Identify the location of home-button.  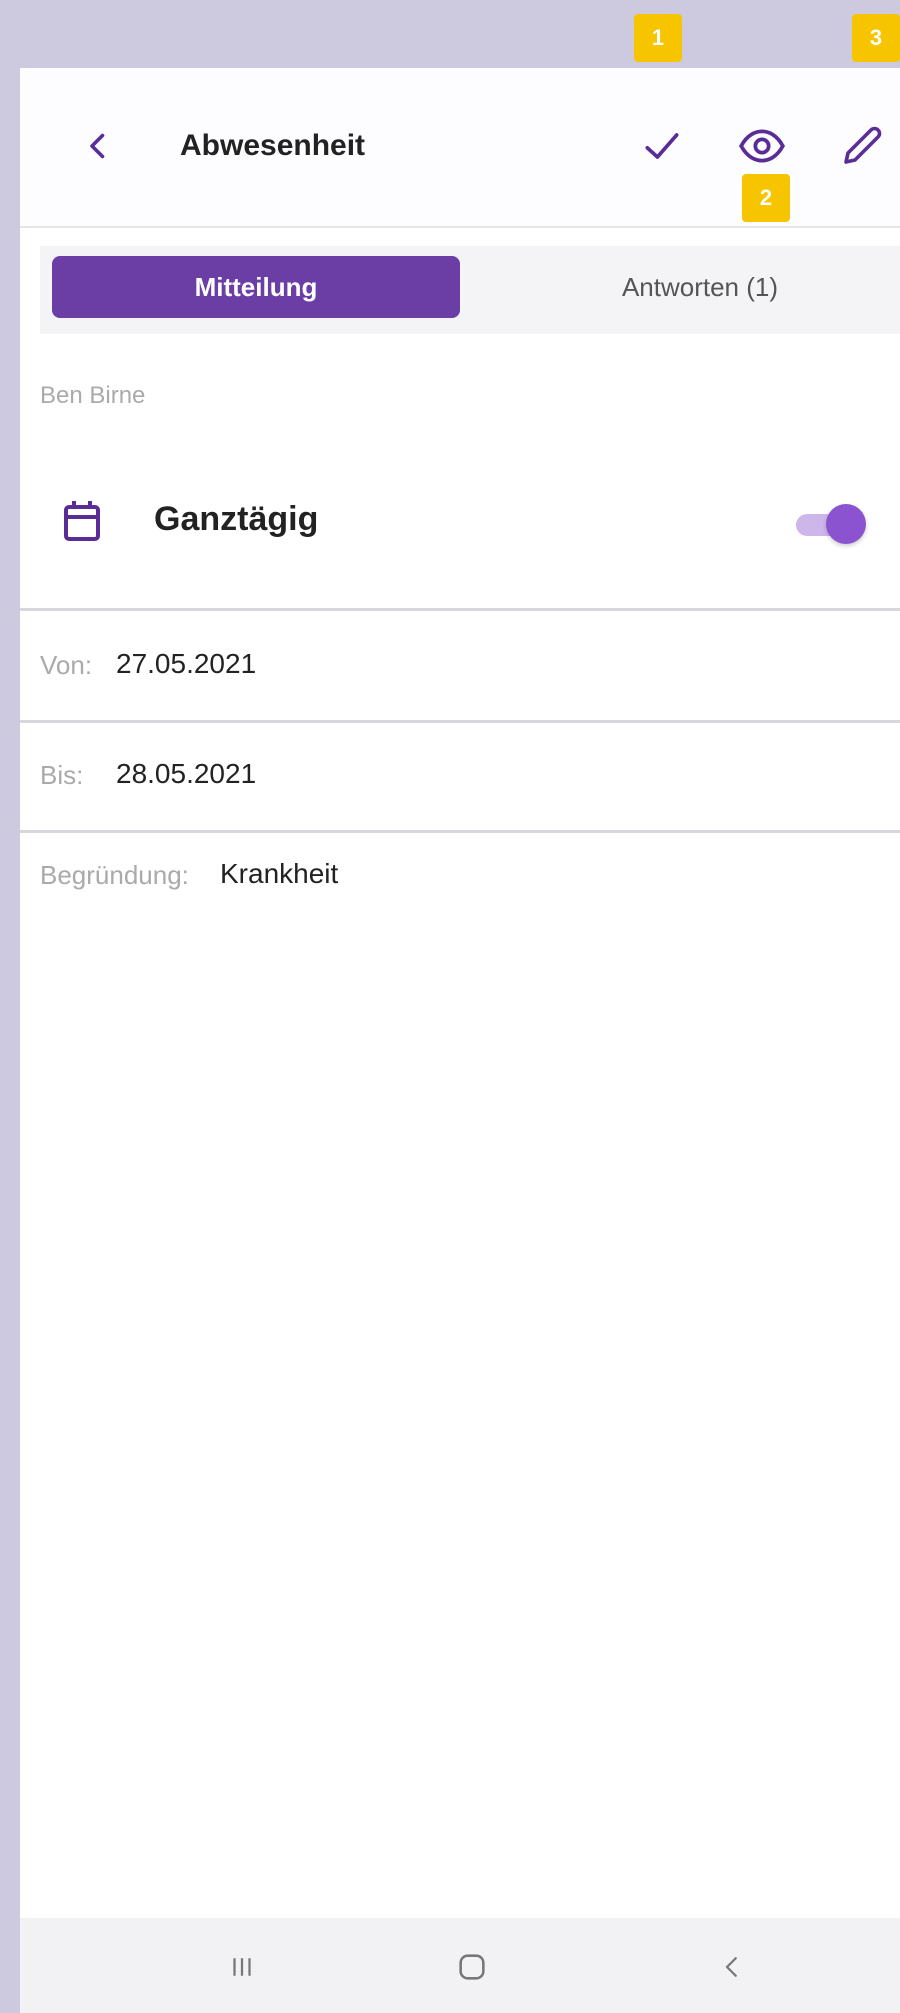
(472, 1967).